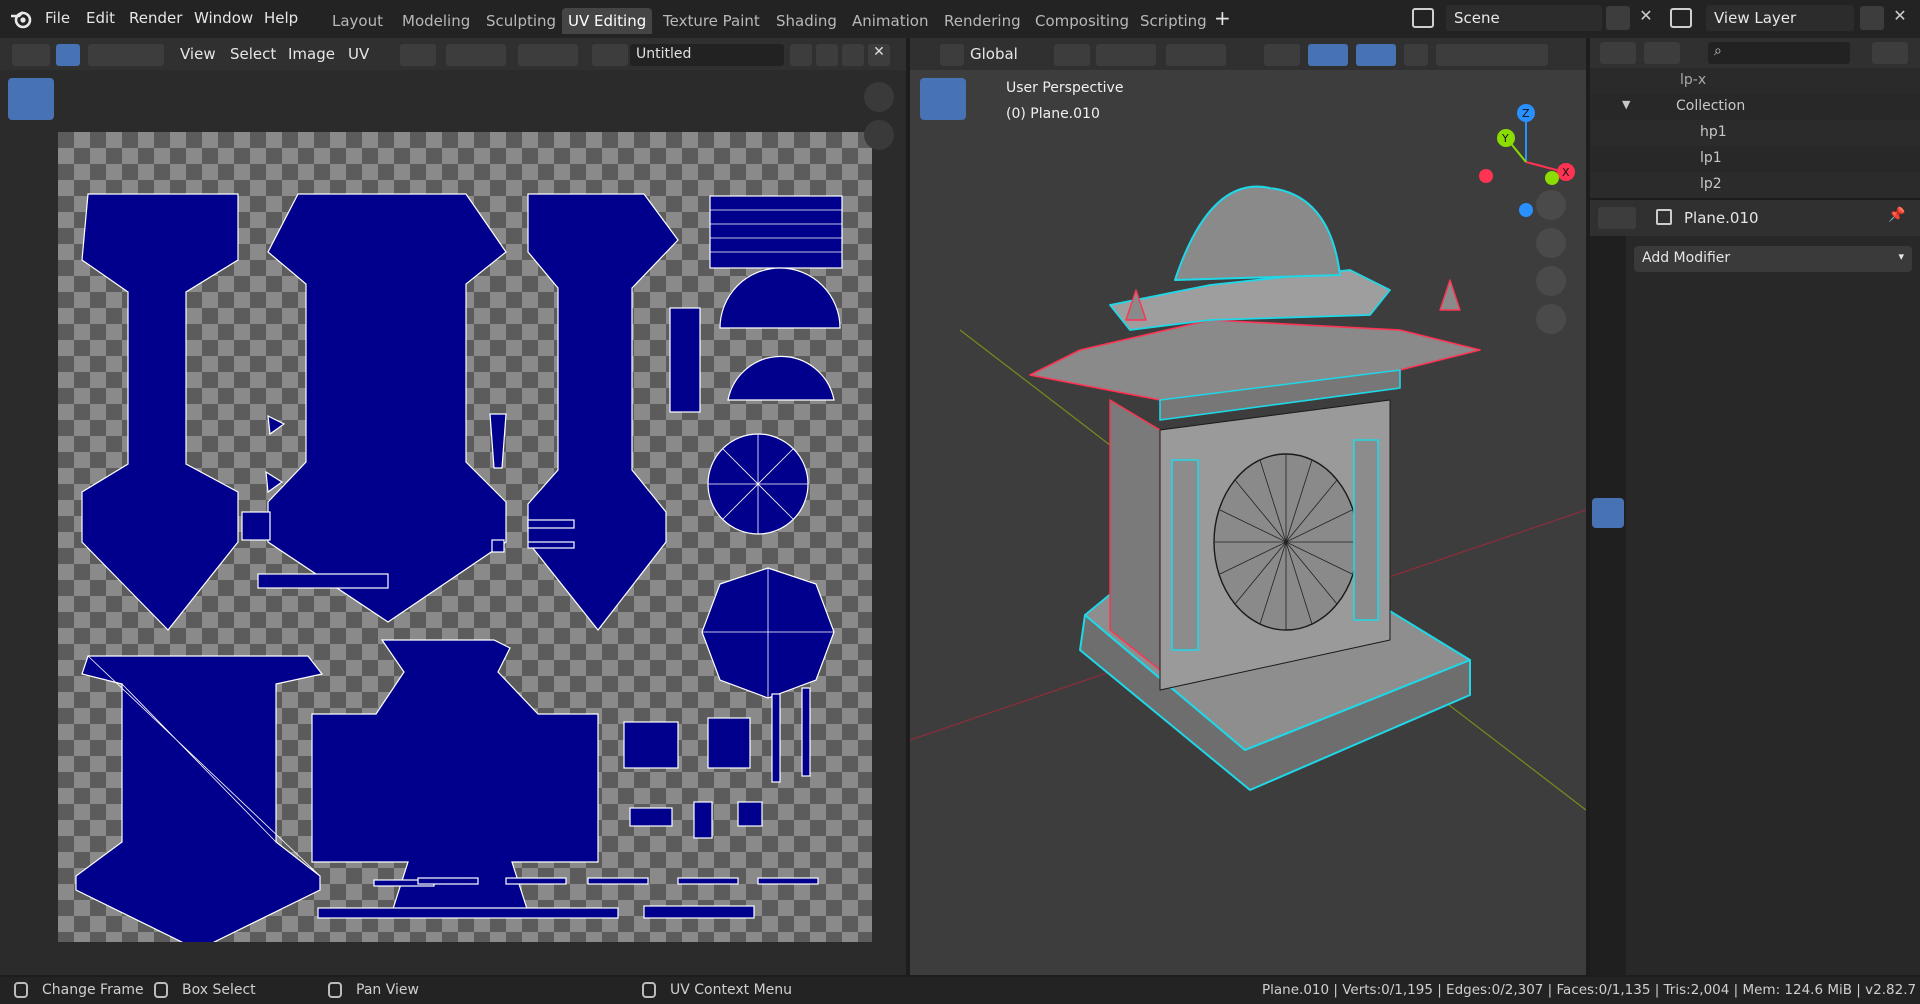 This screenshot has height=1004, width=1920. What do you see at coordinates (607, 21) in the screenshot?
I see `tab-uv-editing: UV Editing` at bounding box center [607, 21].